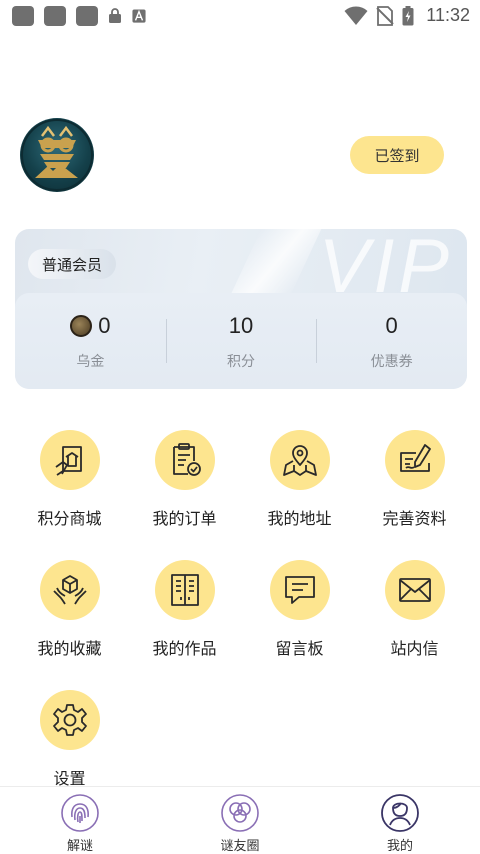 The width and height of the screenshot is (480, 854). What do you see at coordinates (399, 846) in the screenshot?
I see `nav-item-label: 我的` at bounding box center [399, 846].